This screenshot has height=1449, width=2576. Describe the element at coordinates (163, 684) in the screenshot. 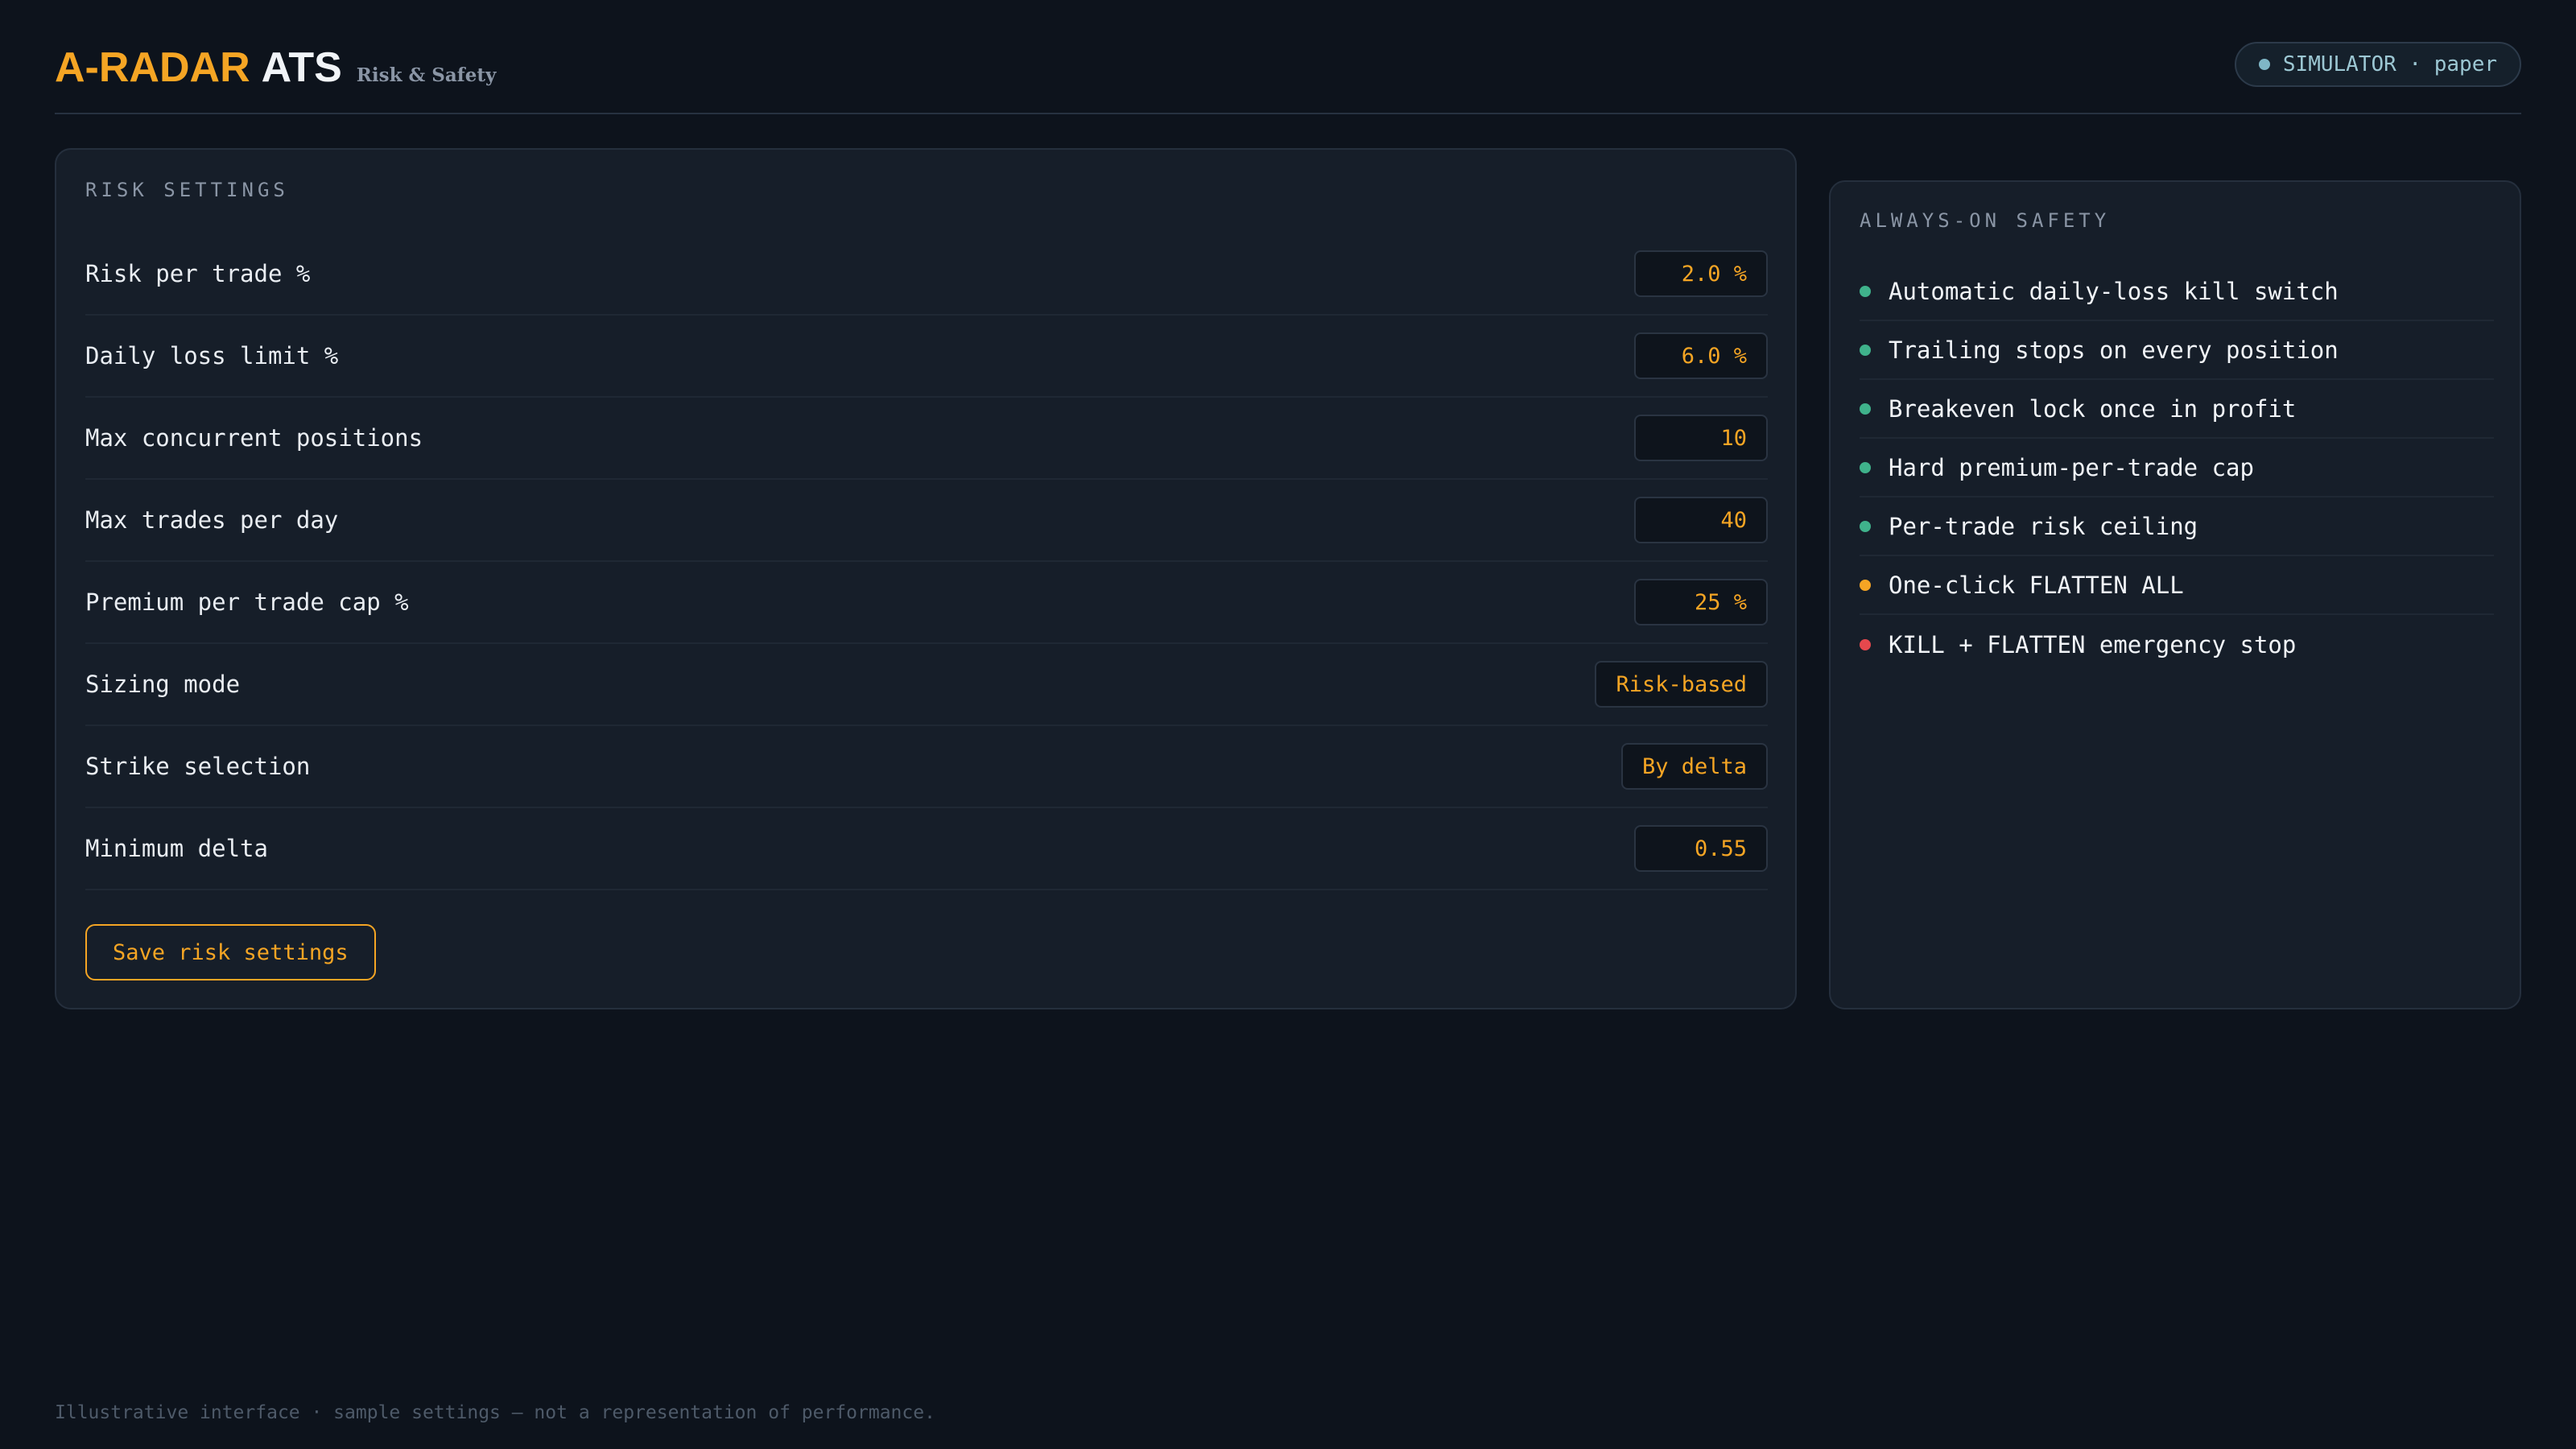

I see `setting-label: Sizing mode` at that location.